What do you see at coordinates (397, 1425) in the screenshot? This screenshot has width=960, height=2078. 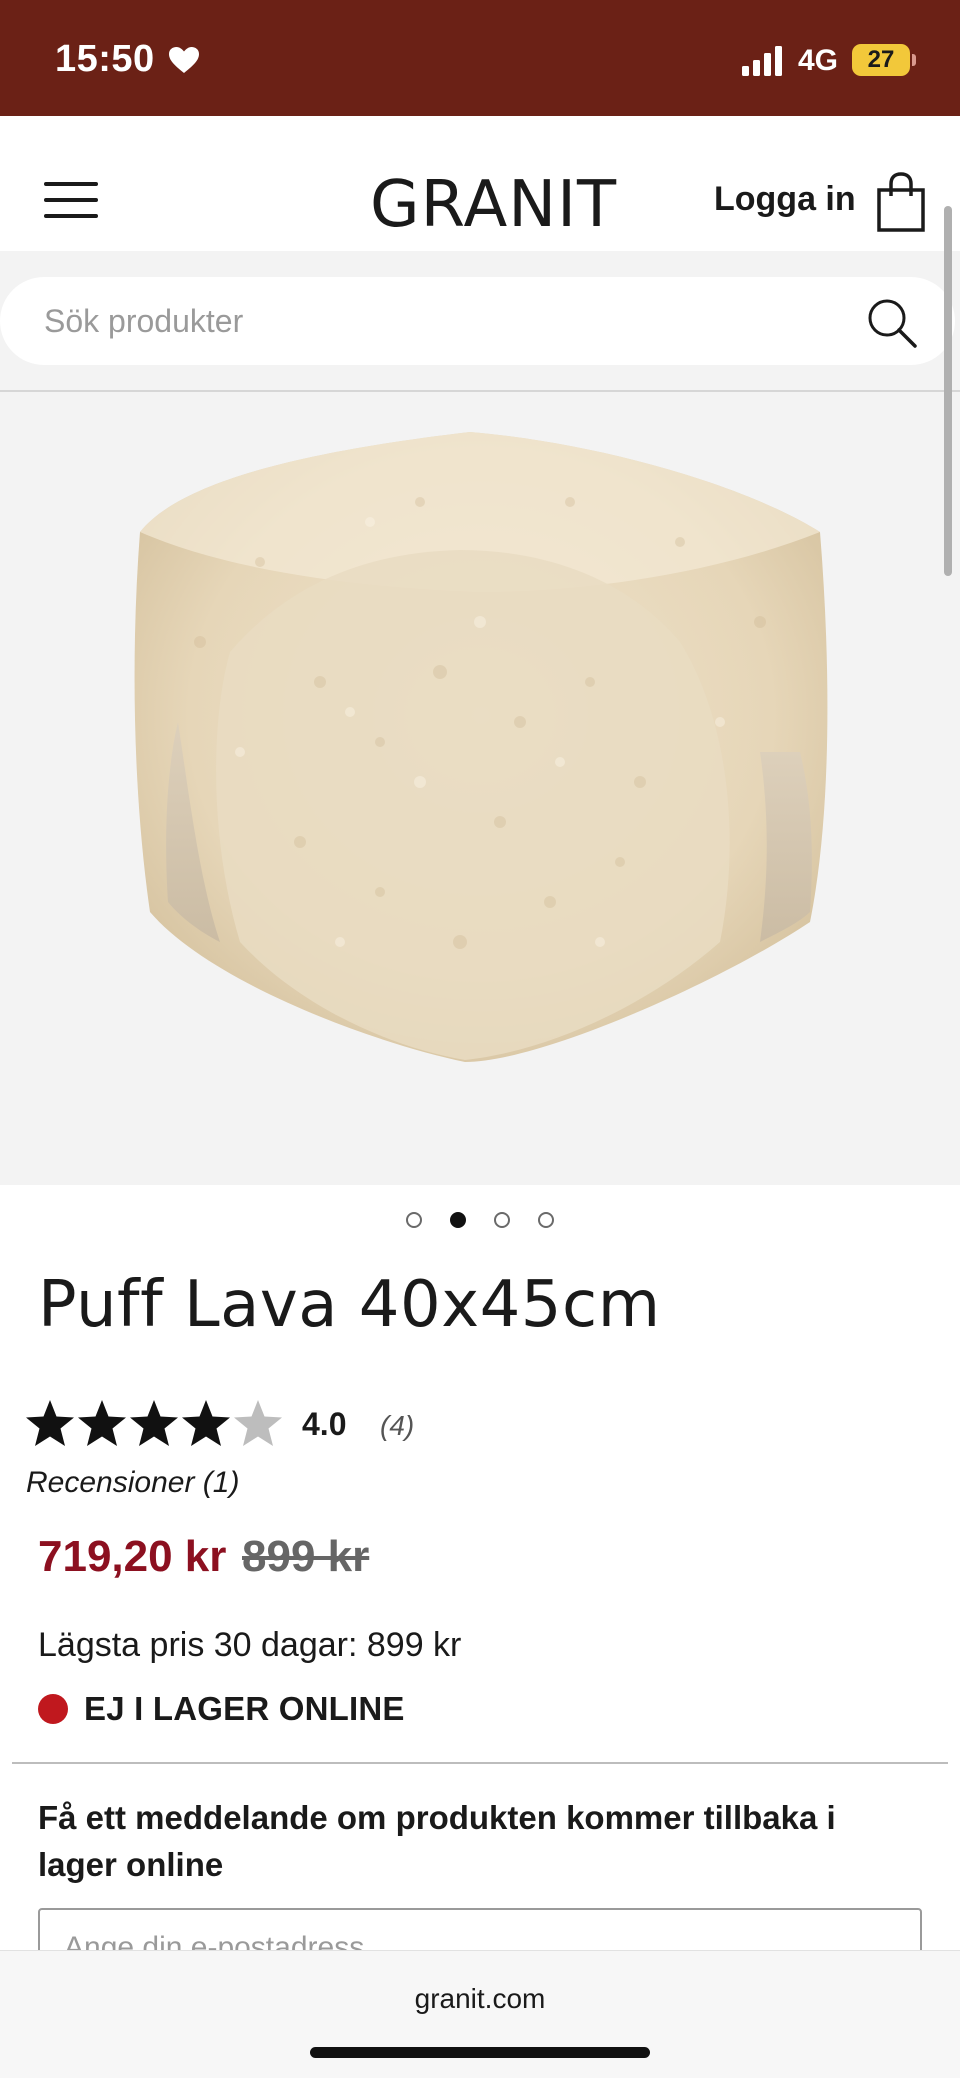 I see `rating-count: (4)` at bounding box center [397, 1425].